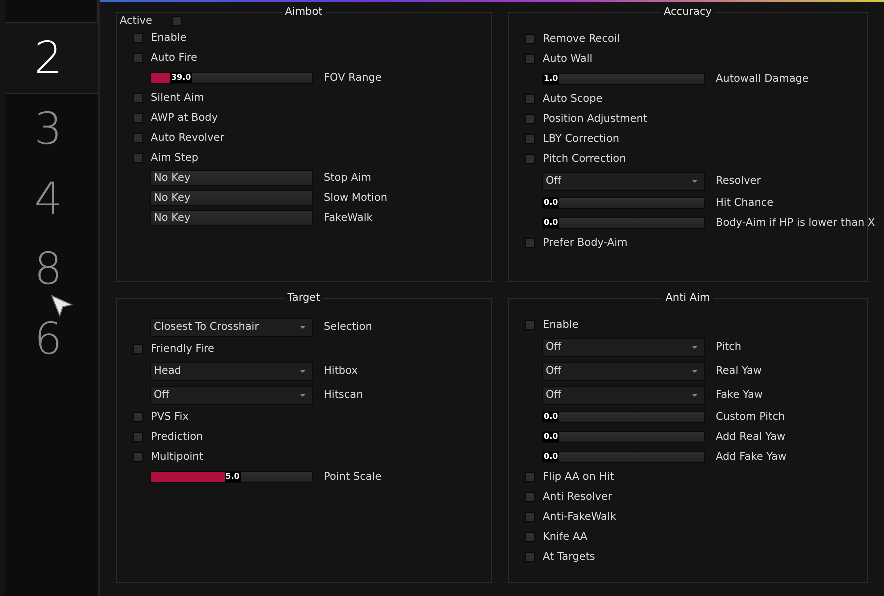 The width and height of the screenshot is (884, 596). What do you see at coordinates (584, 159) in the screenshot?
I see `checkbox-label: Pitch Correction` at bounding box center [584, 159].